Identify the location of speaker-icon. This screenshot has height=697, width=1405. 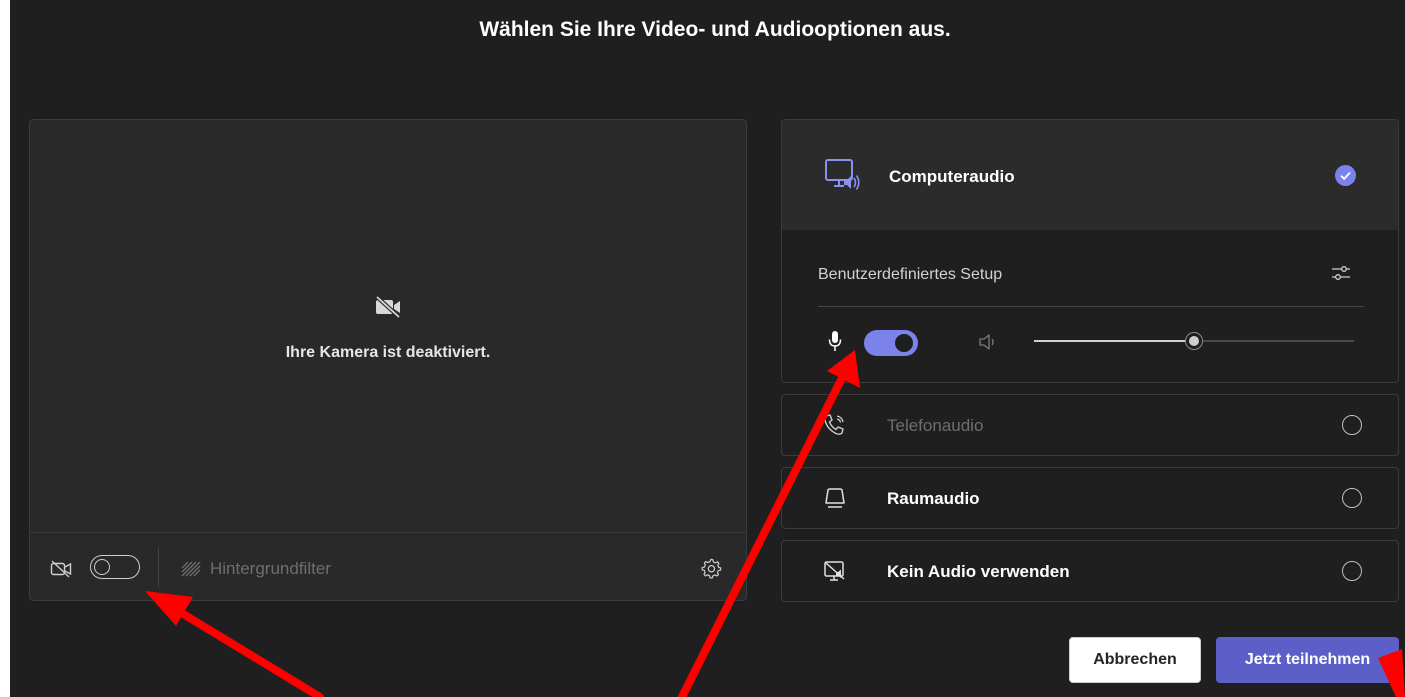
(986, 342).